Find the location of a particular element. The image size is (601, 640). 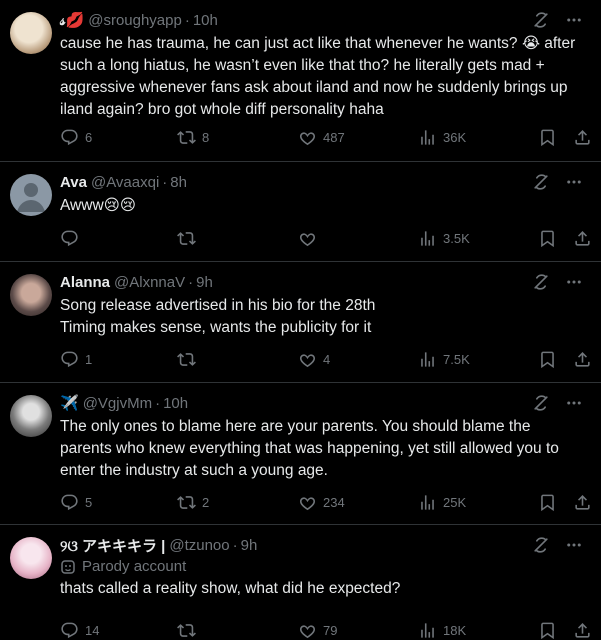

tweet-text: Awww😢😢 is located at coordinates (98, 205).